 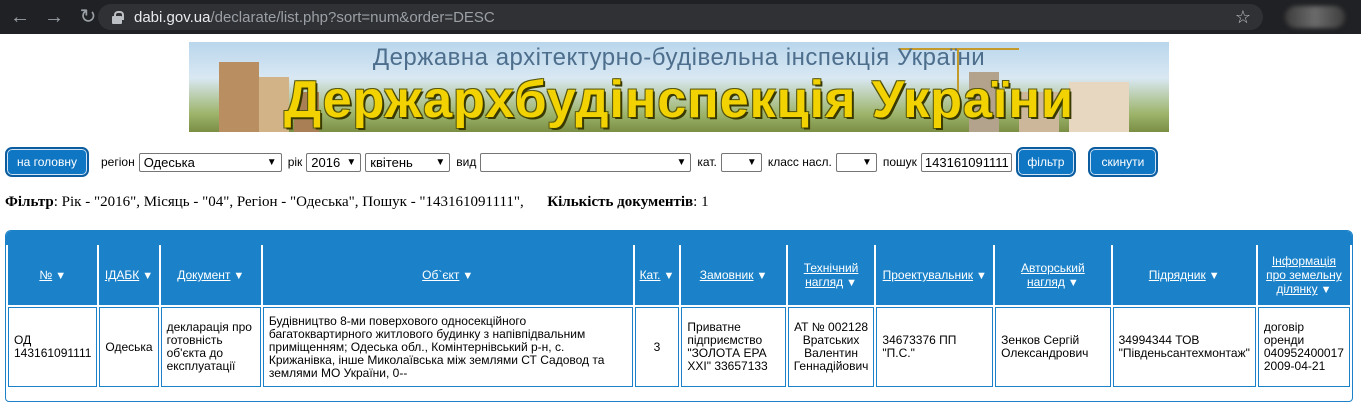 I want to click on col-header-contractor: Підрядник ▼, so click(x=1184, y=275).